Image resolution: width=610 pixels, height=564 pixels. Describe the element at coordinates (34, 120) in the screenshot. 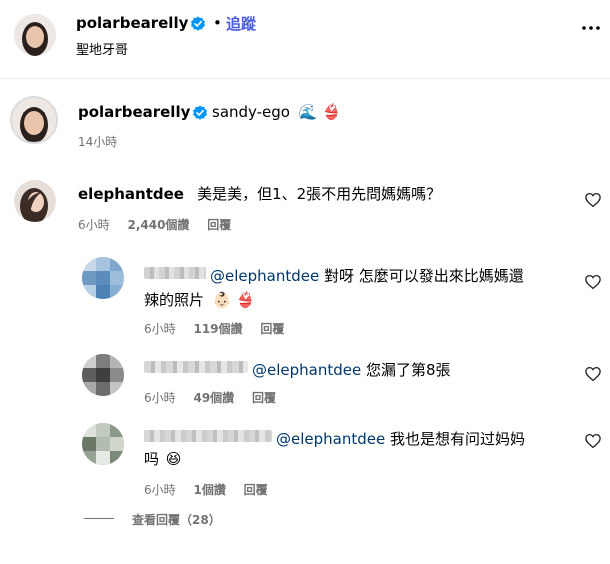

I see `caption-avatar` at that location.